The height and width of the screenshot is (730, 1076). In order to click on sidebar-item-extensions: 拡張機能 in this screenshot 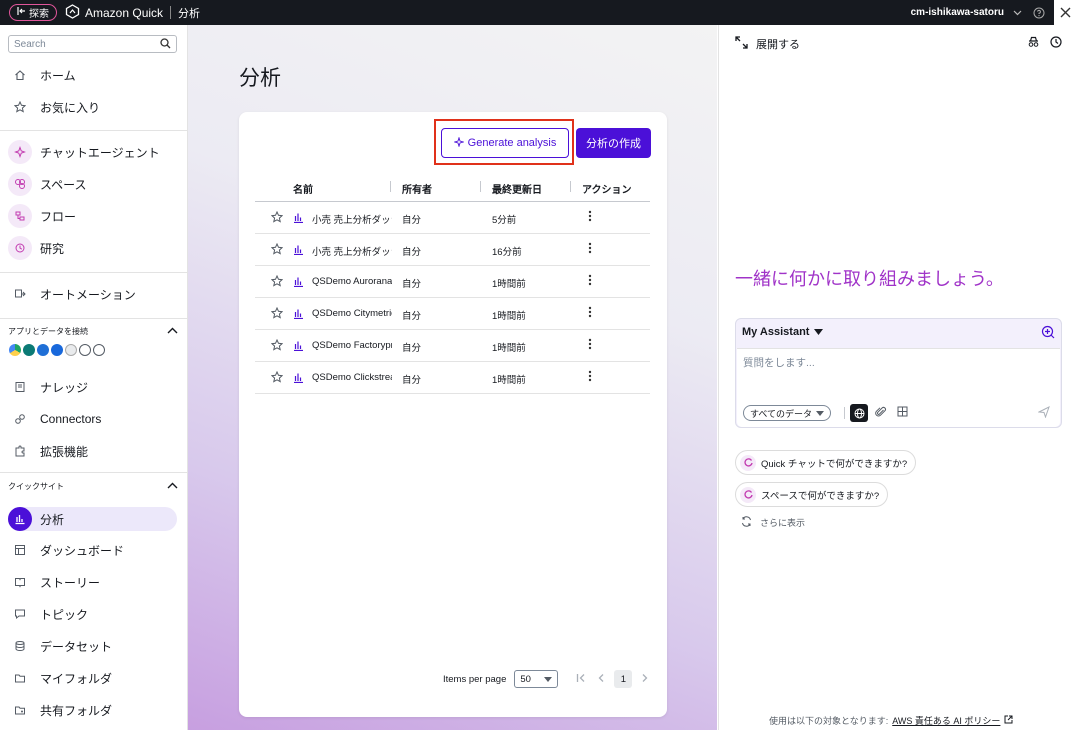, I will do `click(92, 451)`.